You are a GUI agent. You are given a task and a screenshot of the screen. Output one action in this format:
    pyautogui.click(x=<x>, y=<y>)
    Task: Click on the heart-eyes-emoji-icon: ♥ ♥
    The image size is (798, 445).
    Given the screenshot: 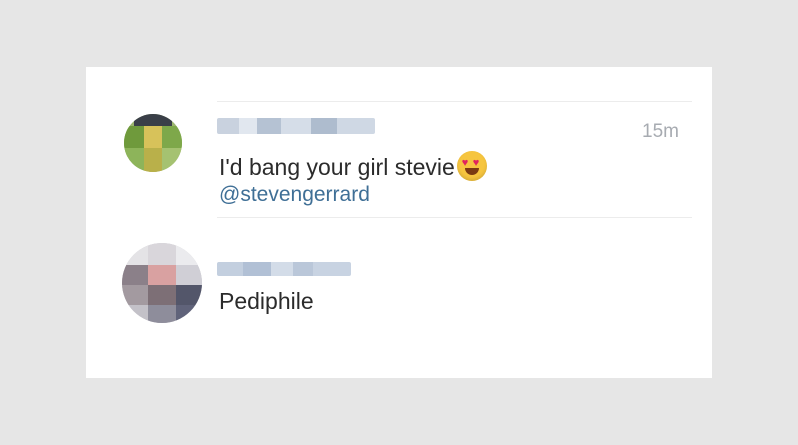 What is the action you would take?
    pyautogui.click(x=471, y=166)
    